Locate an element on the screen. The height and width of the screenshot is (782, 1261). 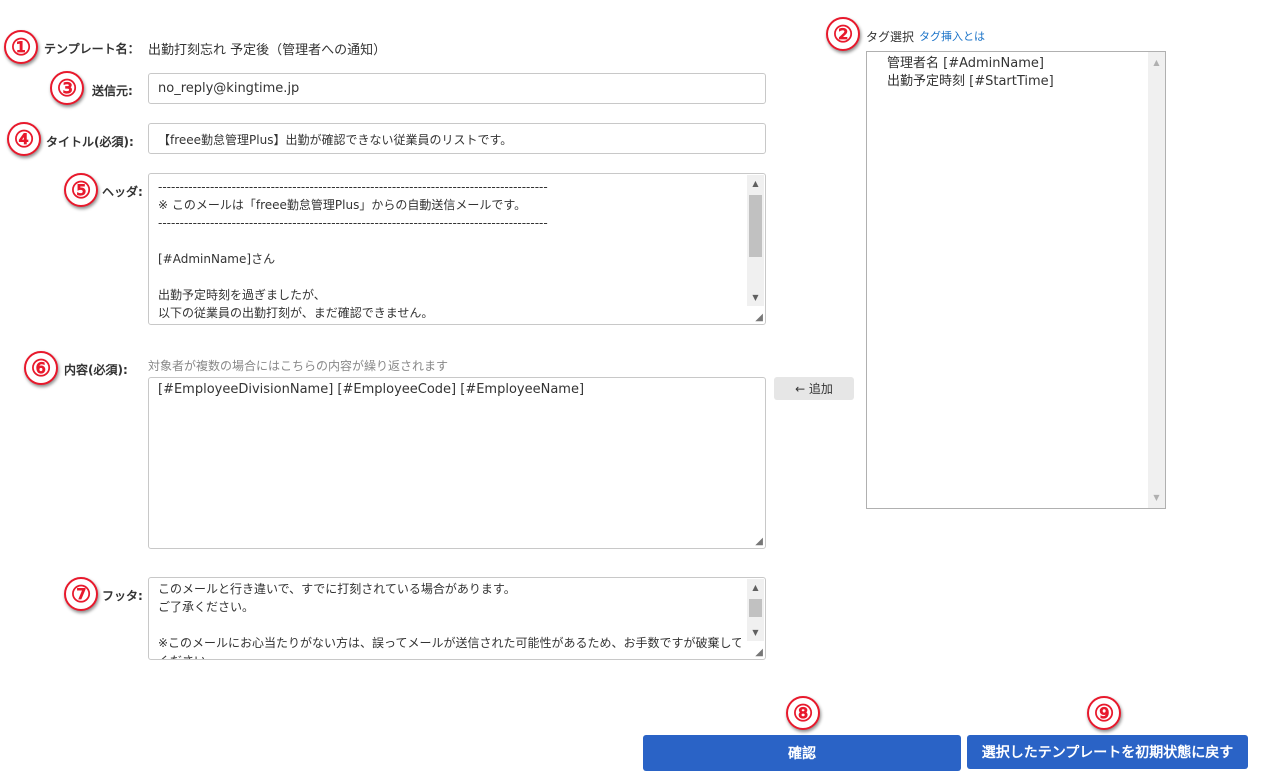
reset-template-button: 選択したテンプレートを初期状態に戻す is located at coordinates (1107, 752).